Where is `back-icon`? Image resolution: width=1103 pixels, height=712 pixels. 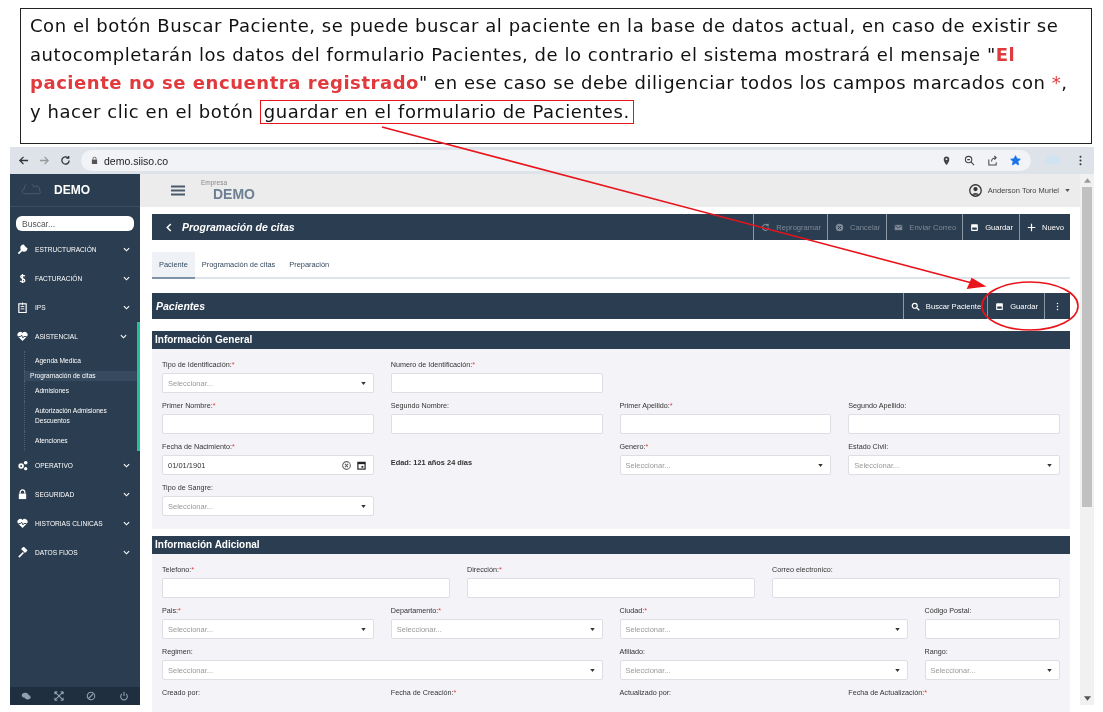 back-icon is located at coordinates (23, 160).